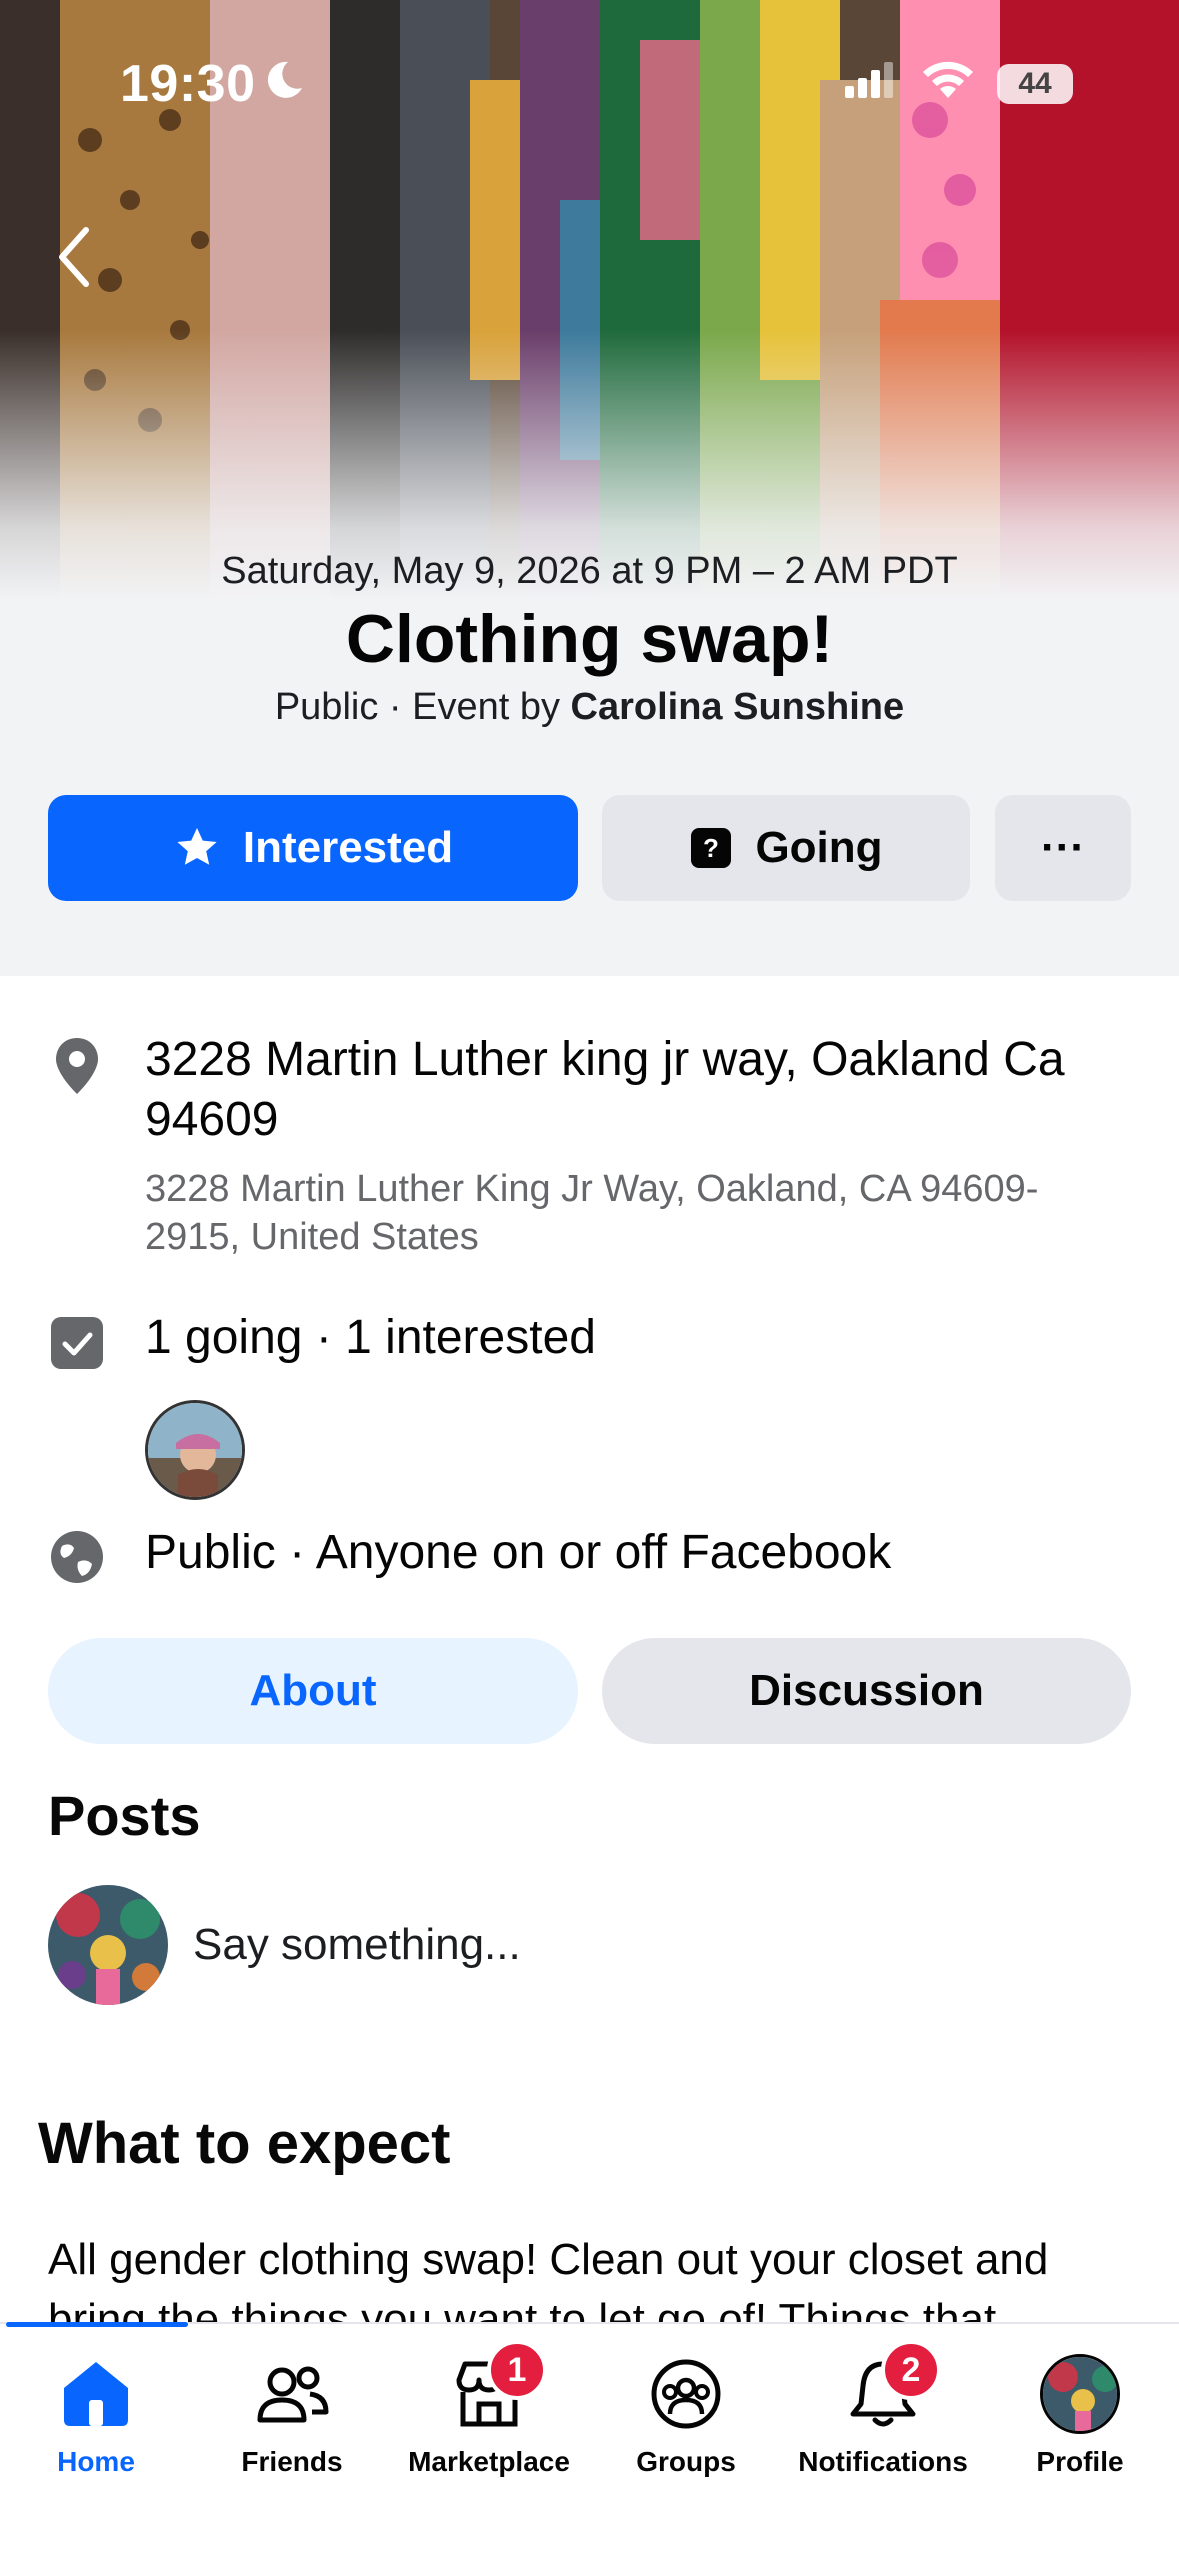 This screenshot has width=1179, height=2558. I want to click on event-host-link: Carolina Sunshine, so click(738, 707).